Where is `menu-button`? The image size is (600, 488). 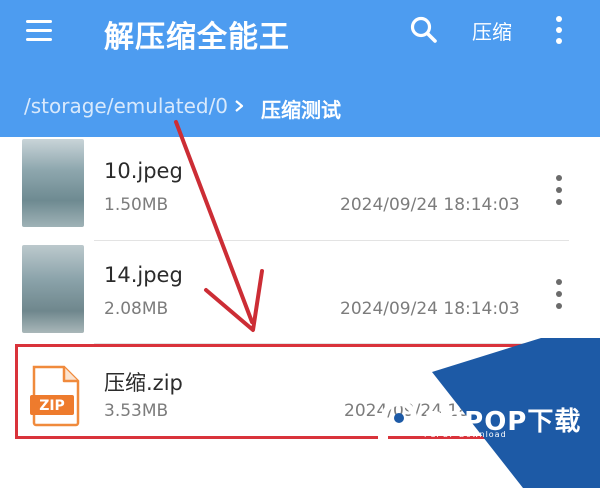
menu-button is located at coordinates (40, 31).